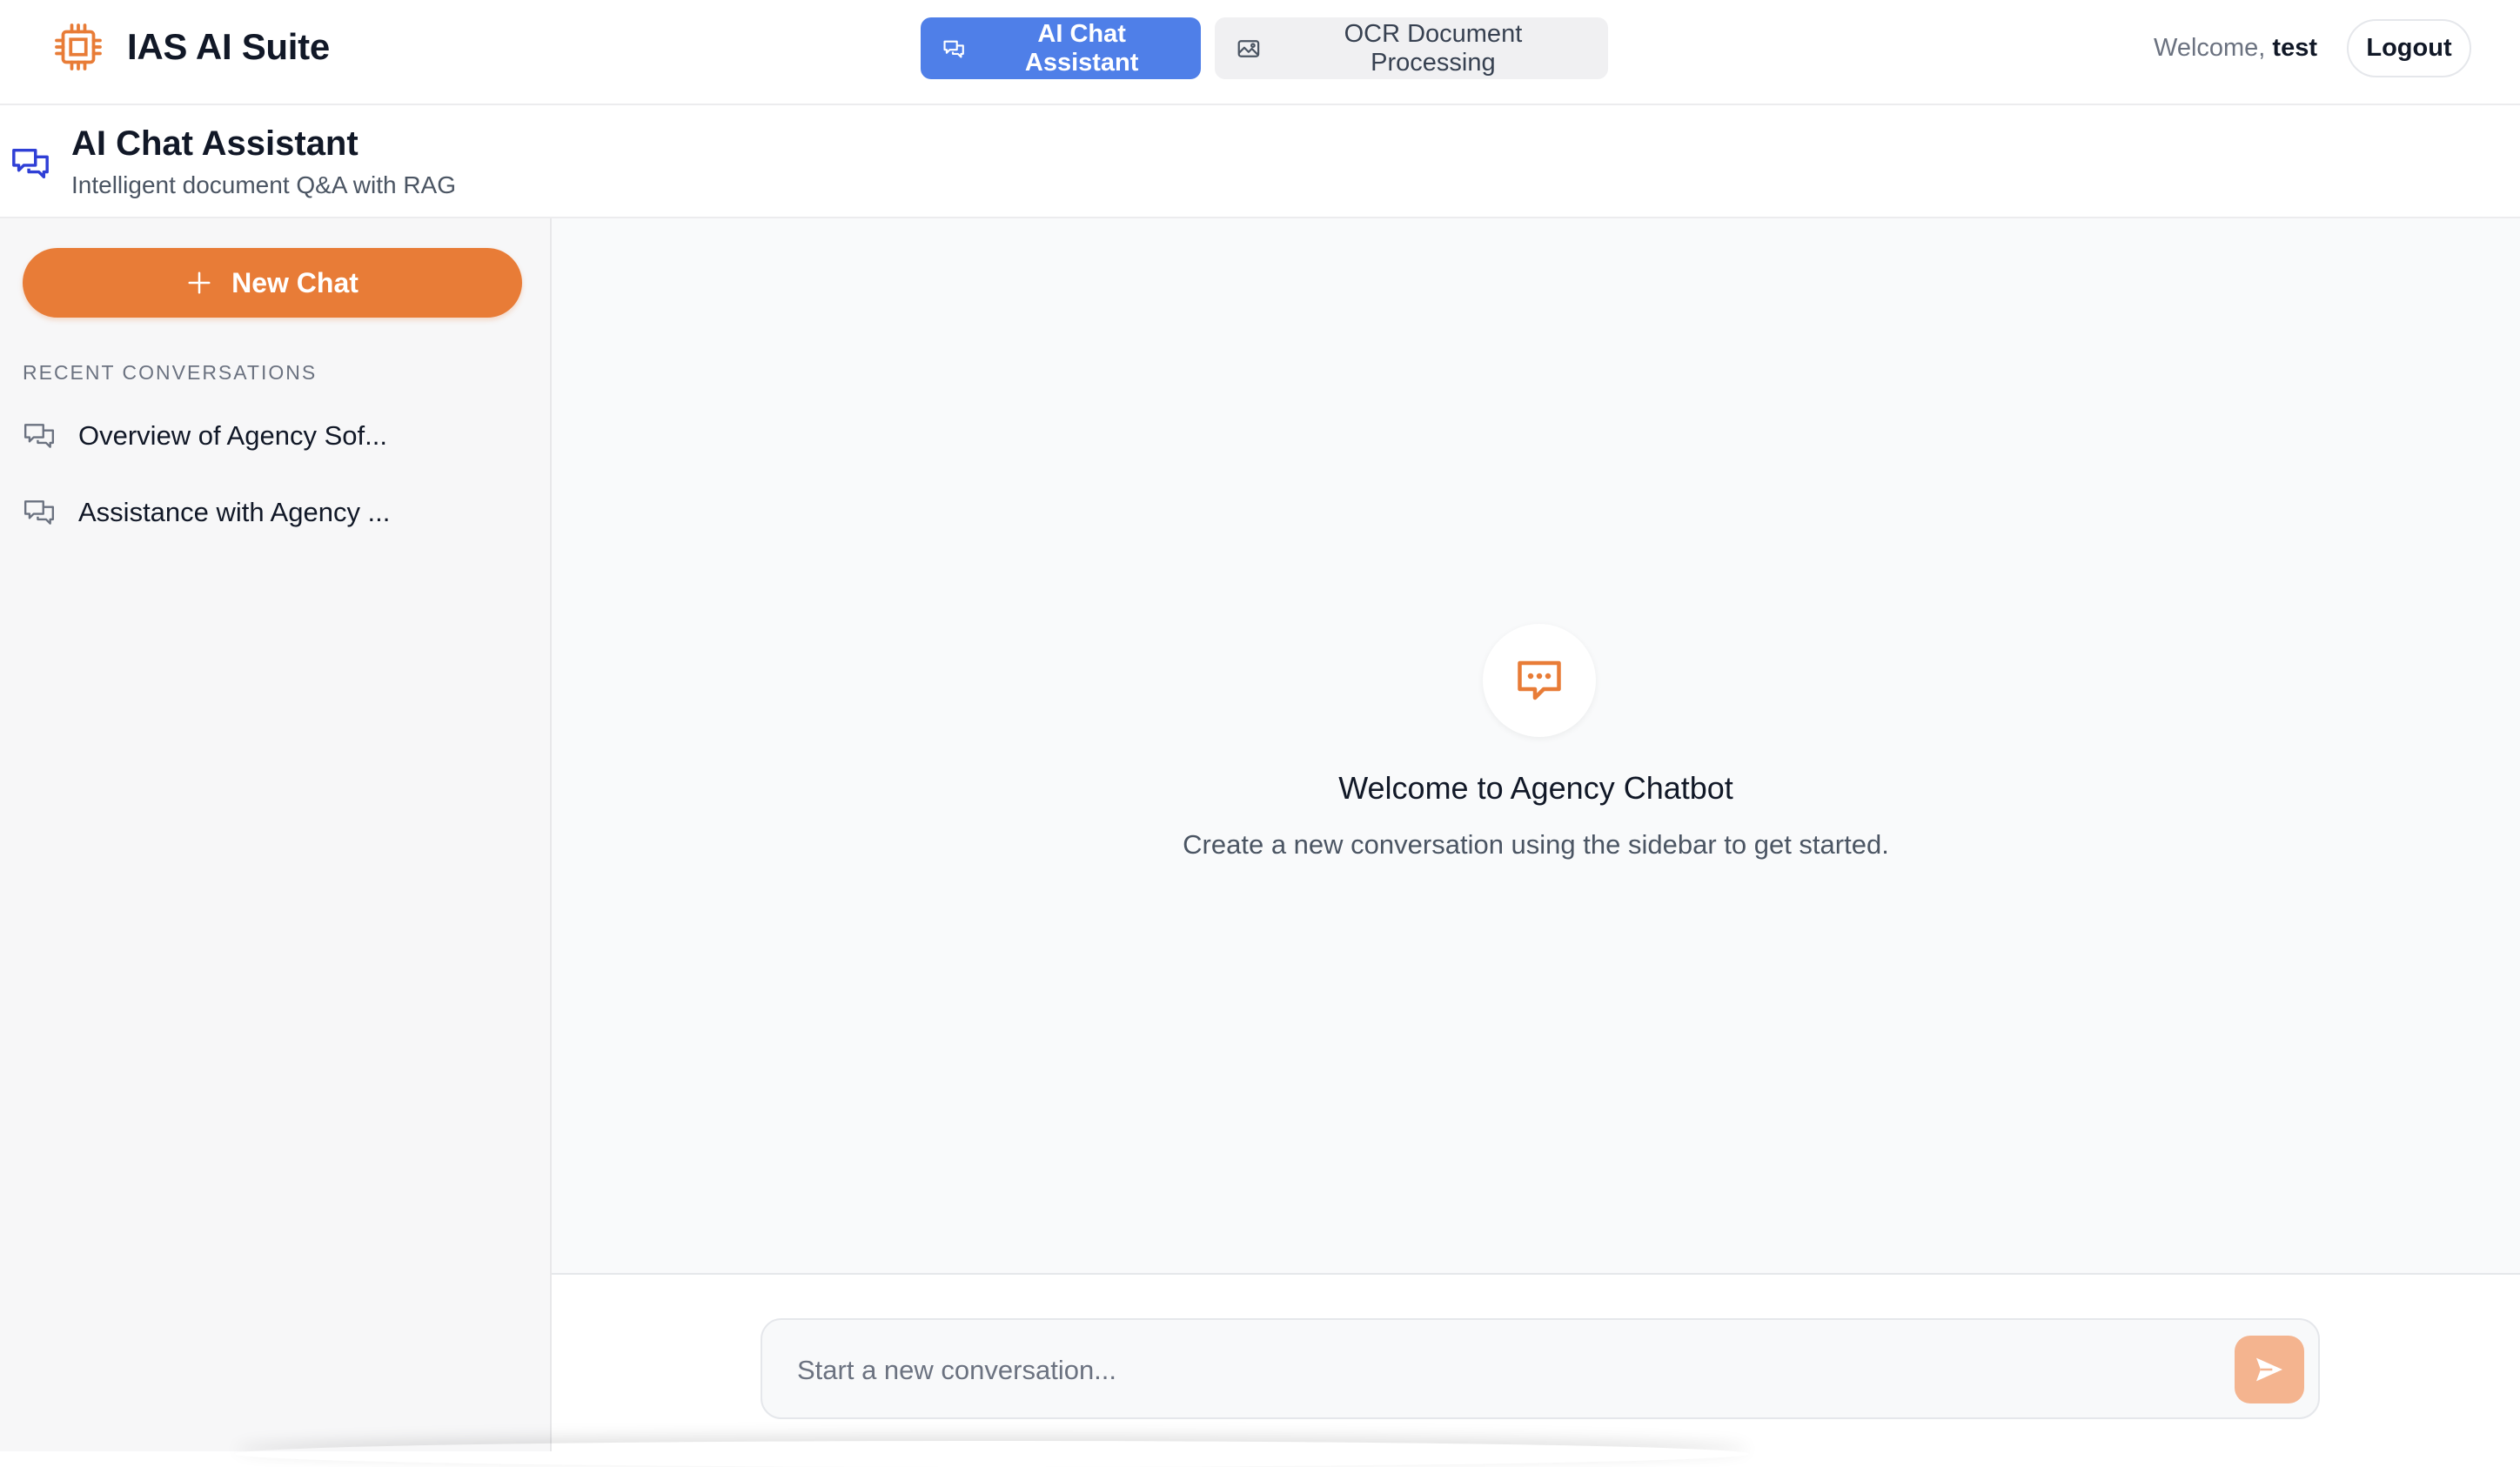 The height and width of the screenshot is (1467, 2520). I want to click on page-subtitle: Intelligent document Q&A with RAG, so click(263, 185).